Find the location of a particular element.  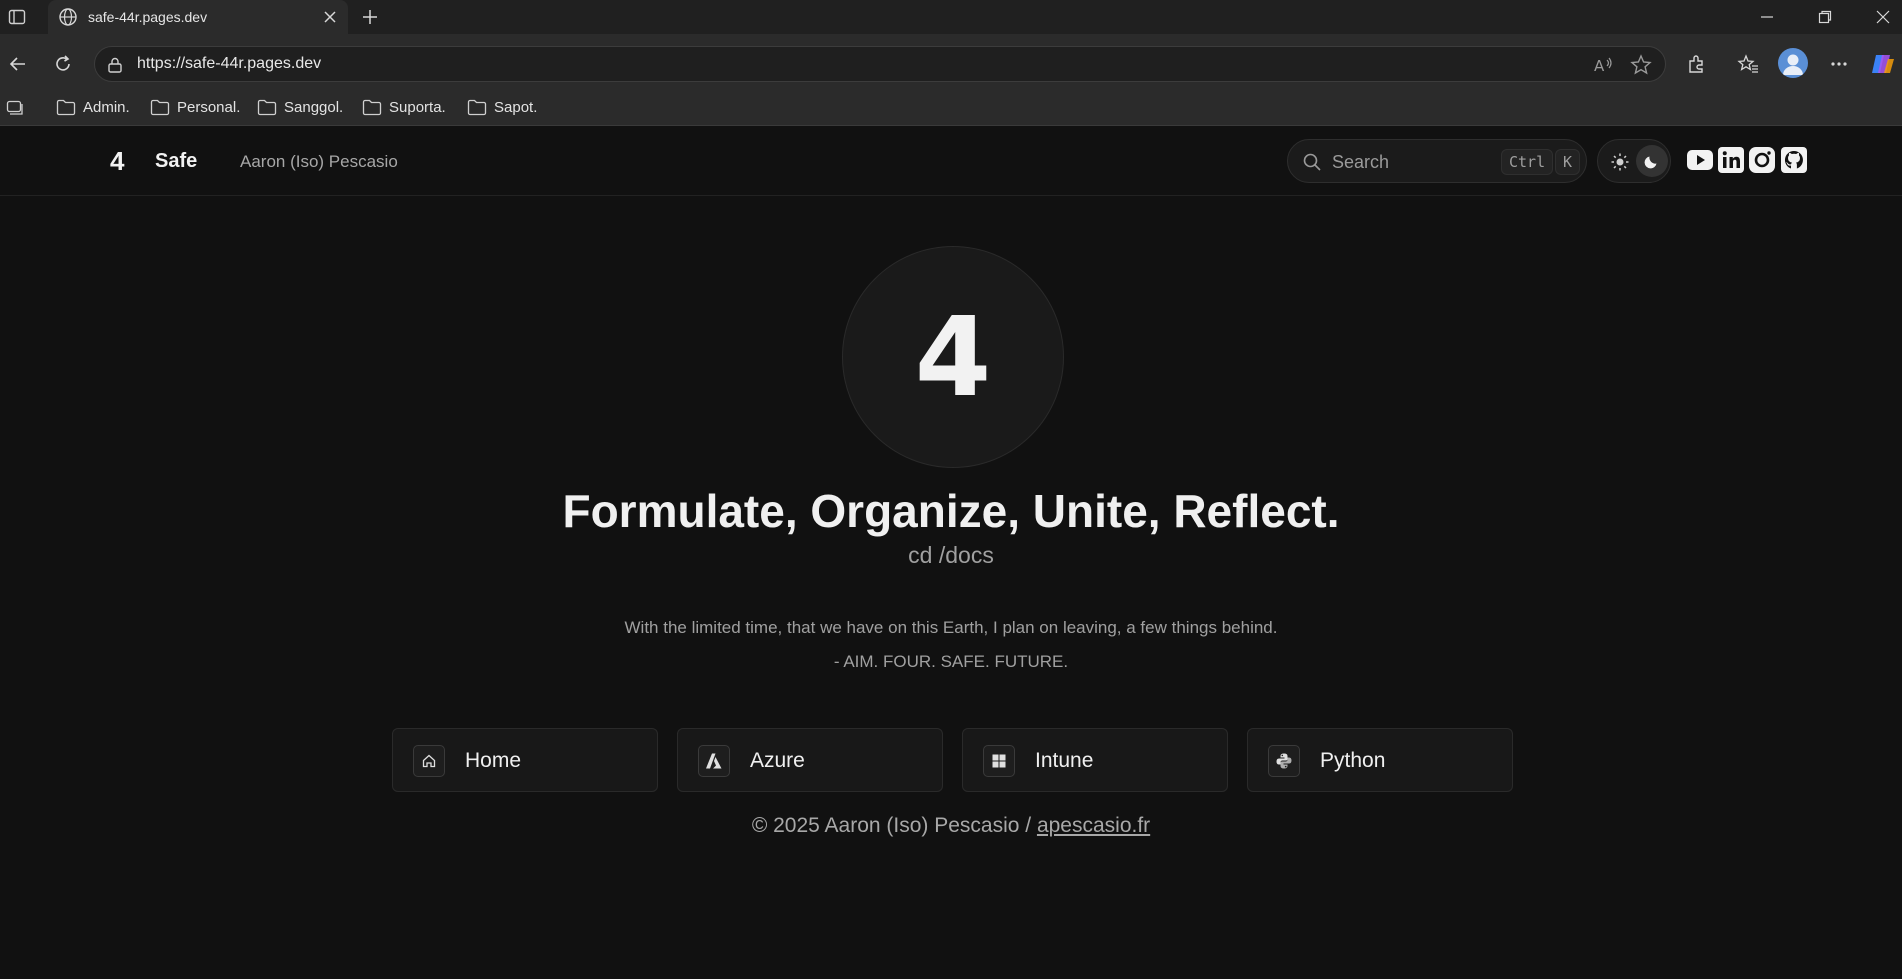

copilot-icon is located at coordinates (1883, 64).